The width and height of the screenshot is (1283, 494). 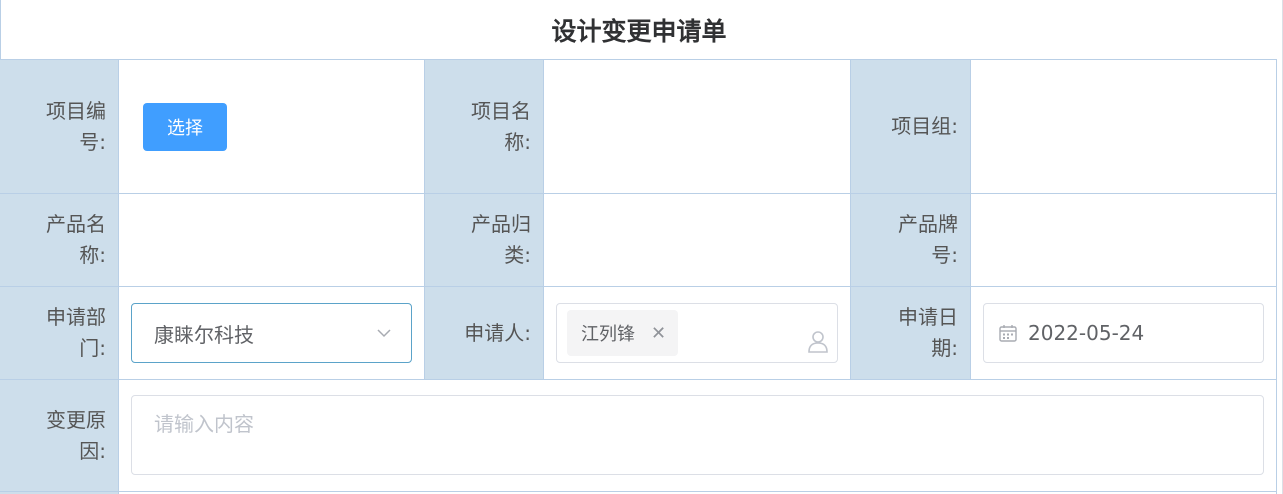 What do you see at coordinates (272, 127) in the screenshot?
I see `project-no-value: 选择` at bounding box center [272, 127].